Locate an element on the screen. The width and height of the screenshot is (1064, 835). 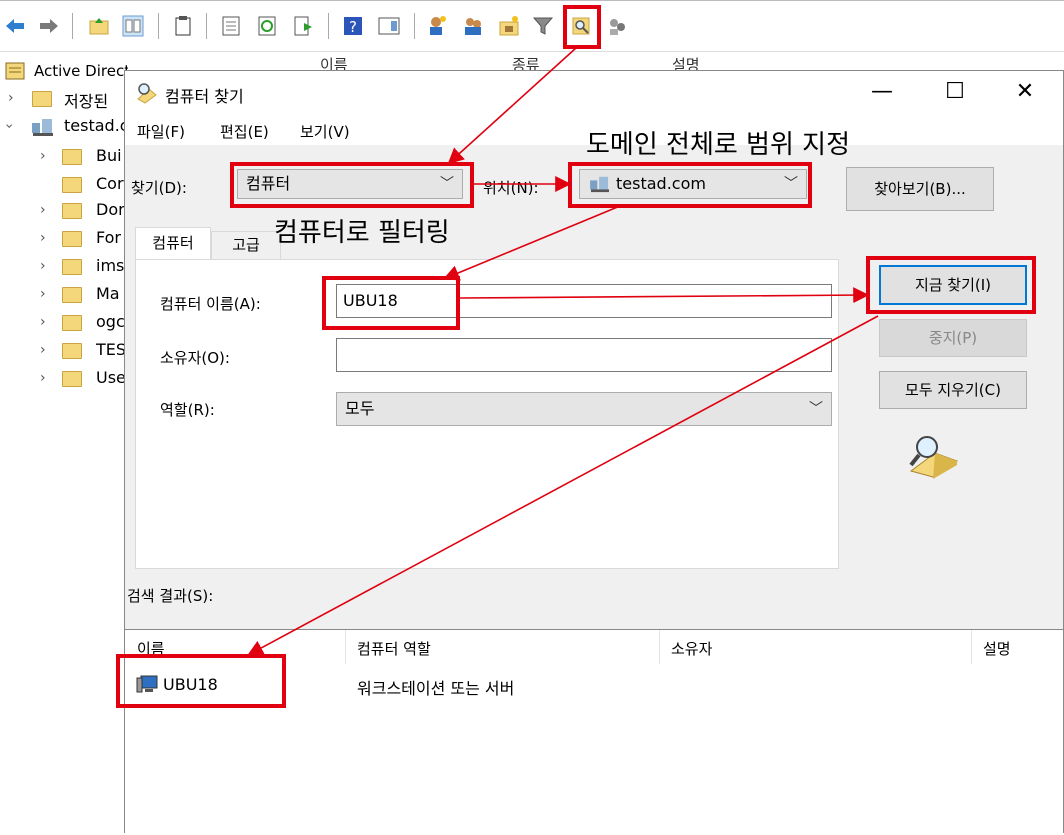
back-arrow-icon is located at coordinates (15, 26).